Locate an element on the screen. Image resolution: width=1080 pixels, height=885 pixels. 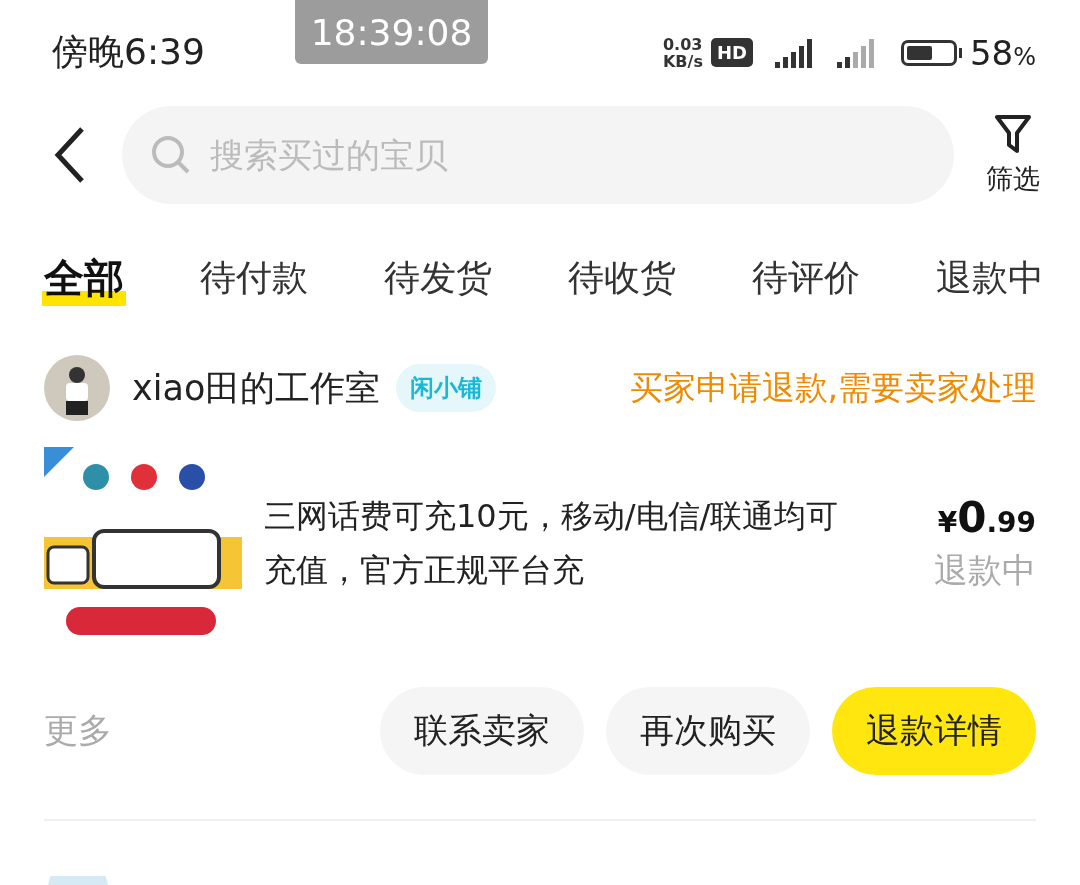
order-status: 买家申请退款,需要卖家处理 is located at coordinates (832, 387).